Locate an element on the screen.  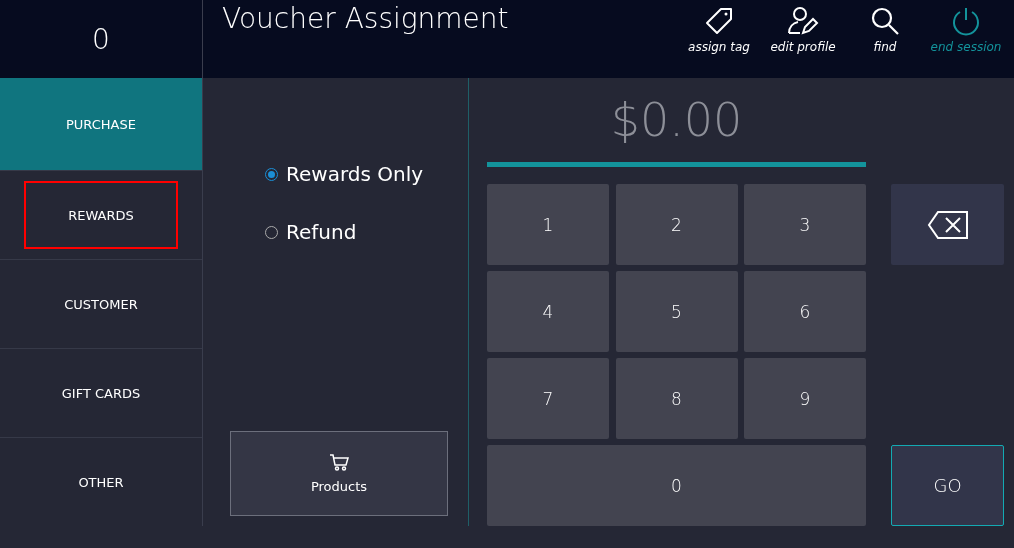
keypad-key: 4 is located at coordinates (548, 311).